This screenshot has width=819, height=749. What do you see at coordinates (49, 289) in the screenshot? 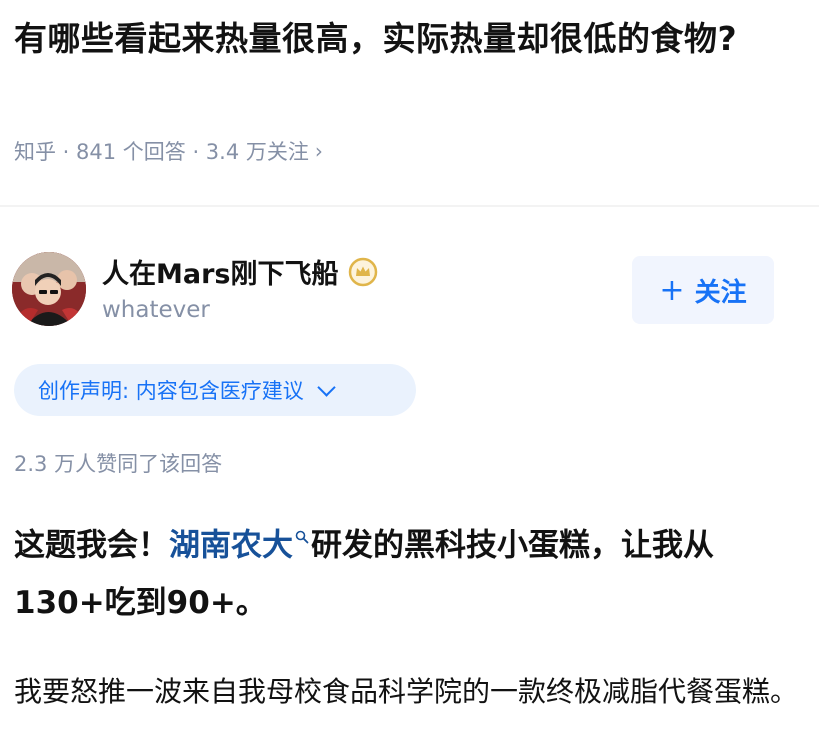
I see `avatar` at bounding box center [49, 289].